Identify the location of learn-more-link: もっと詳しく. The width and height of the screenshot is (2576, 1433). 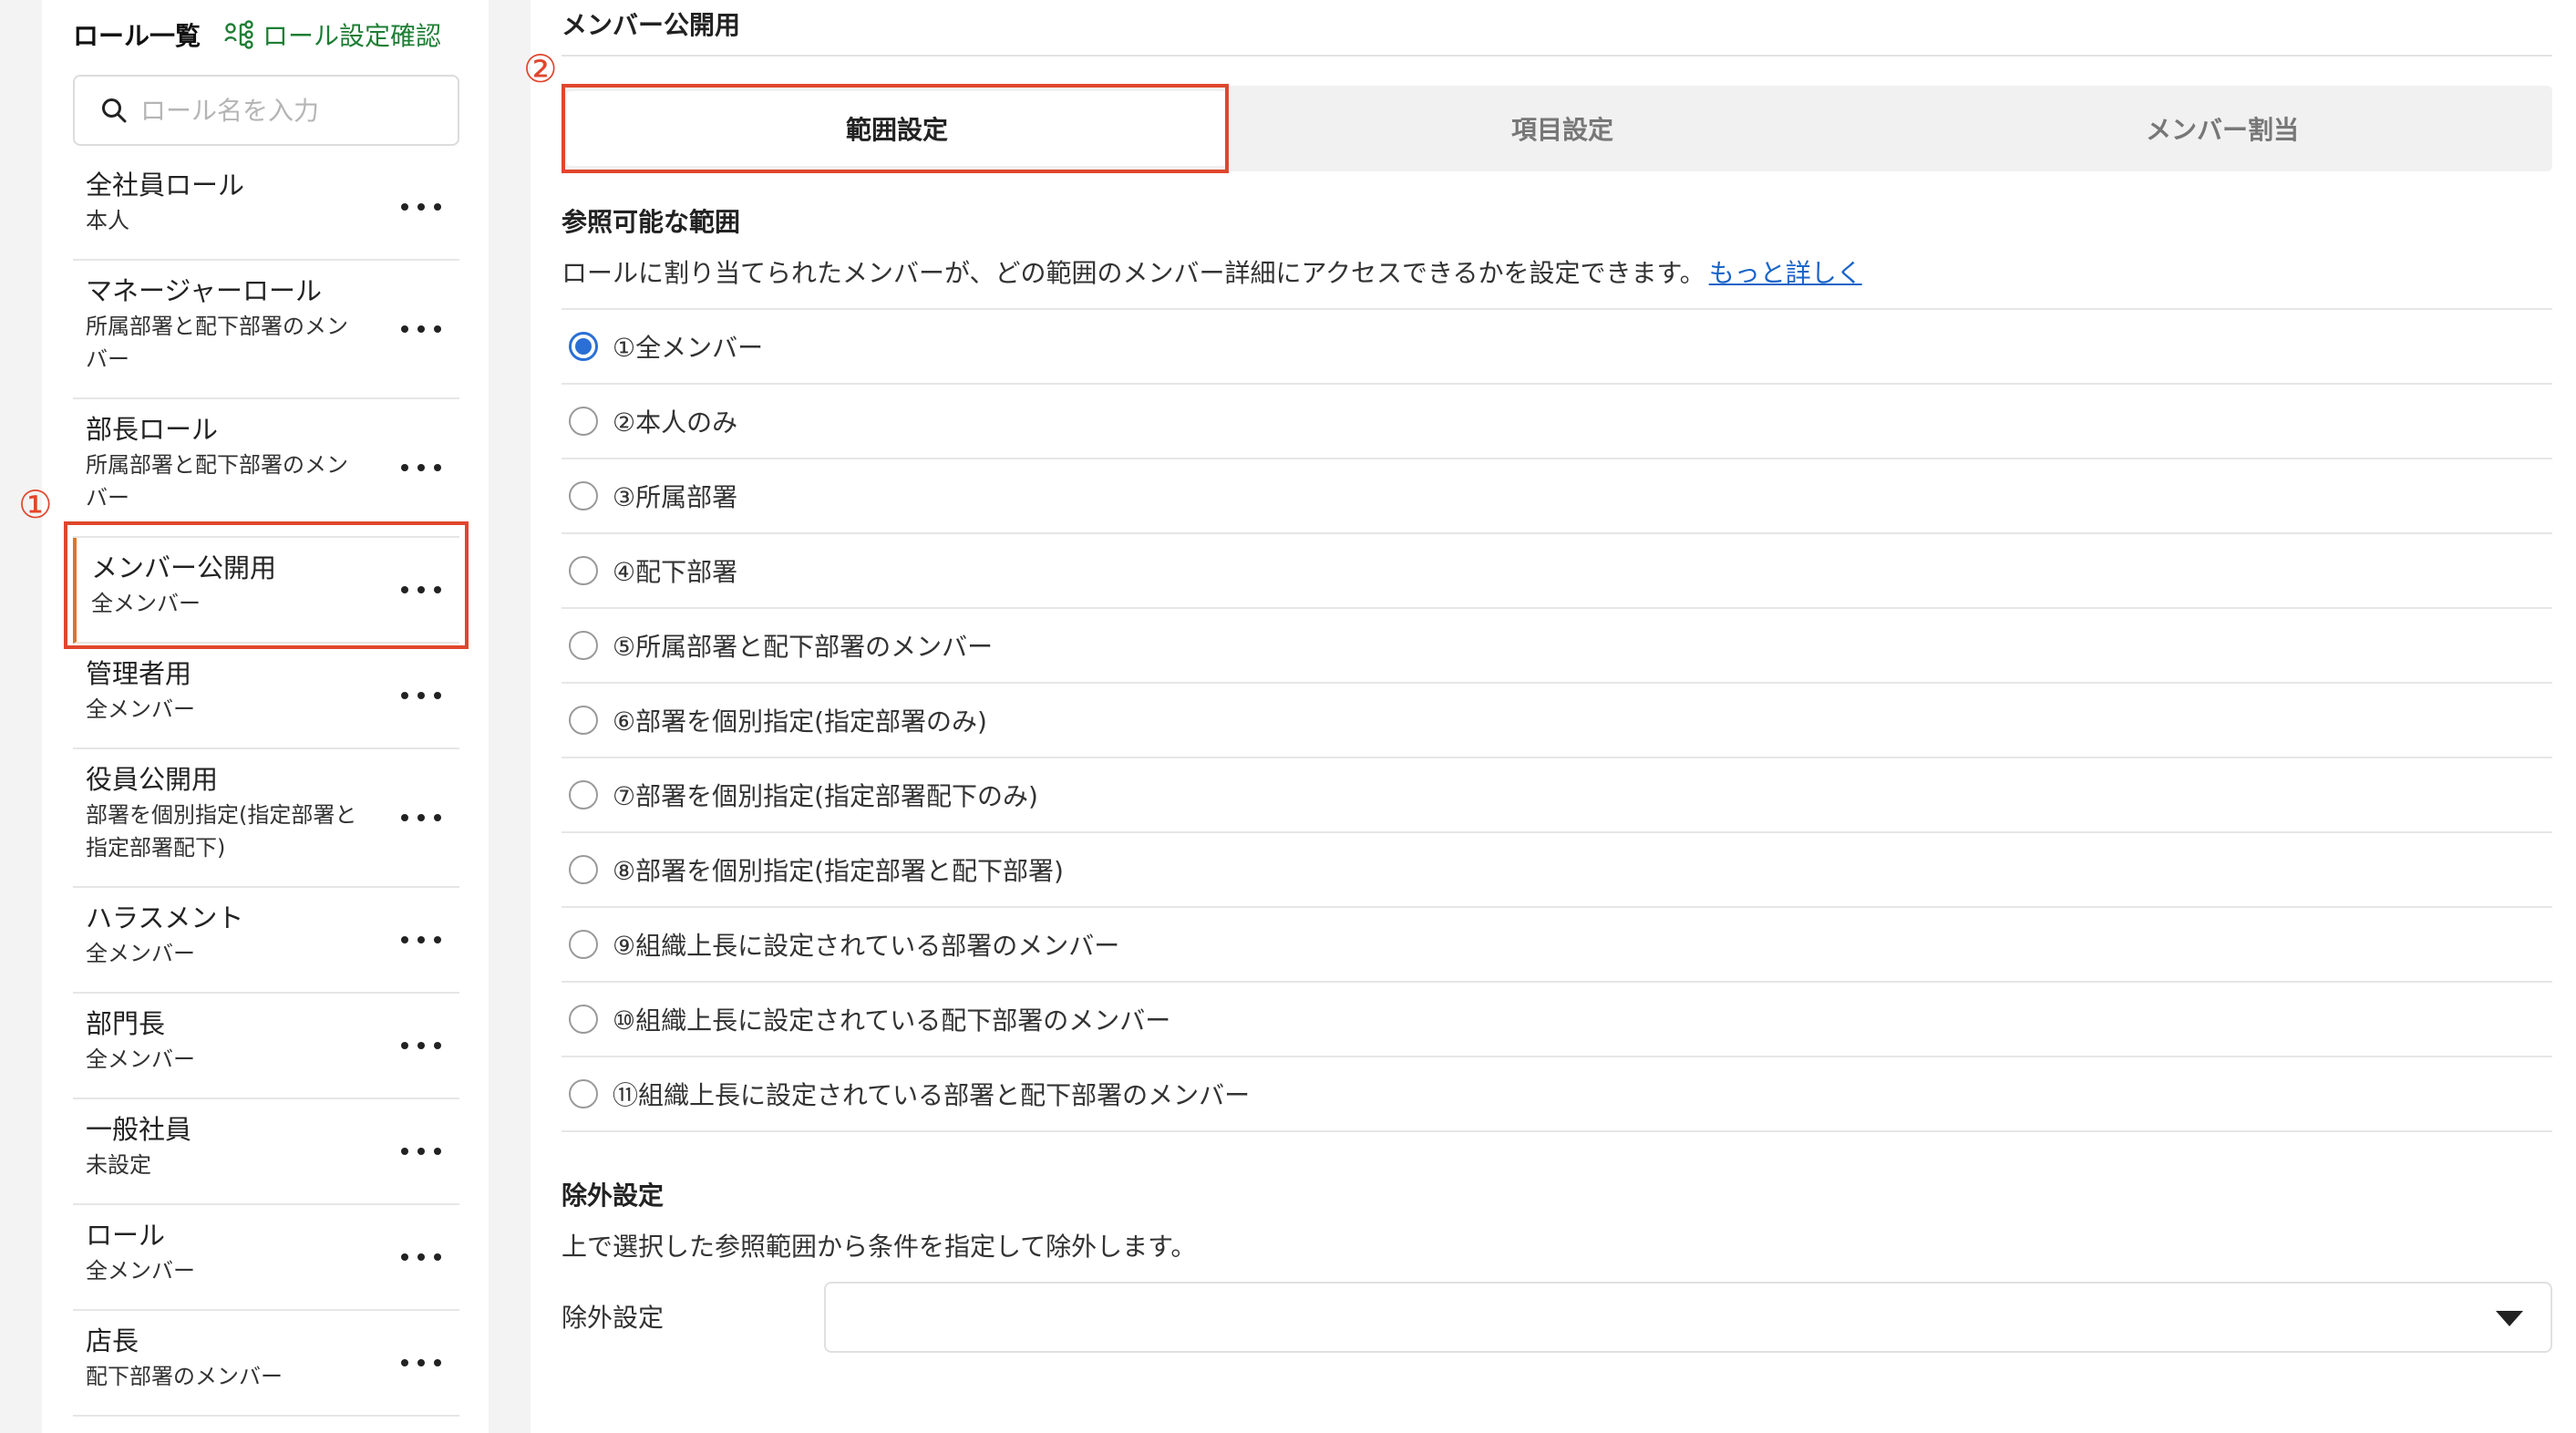
(1785, 273).